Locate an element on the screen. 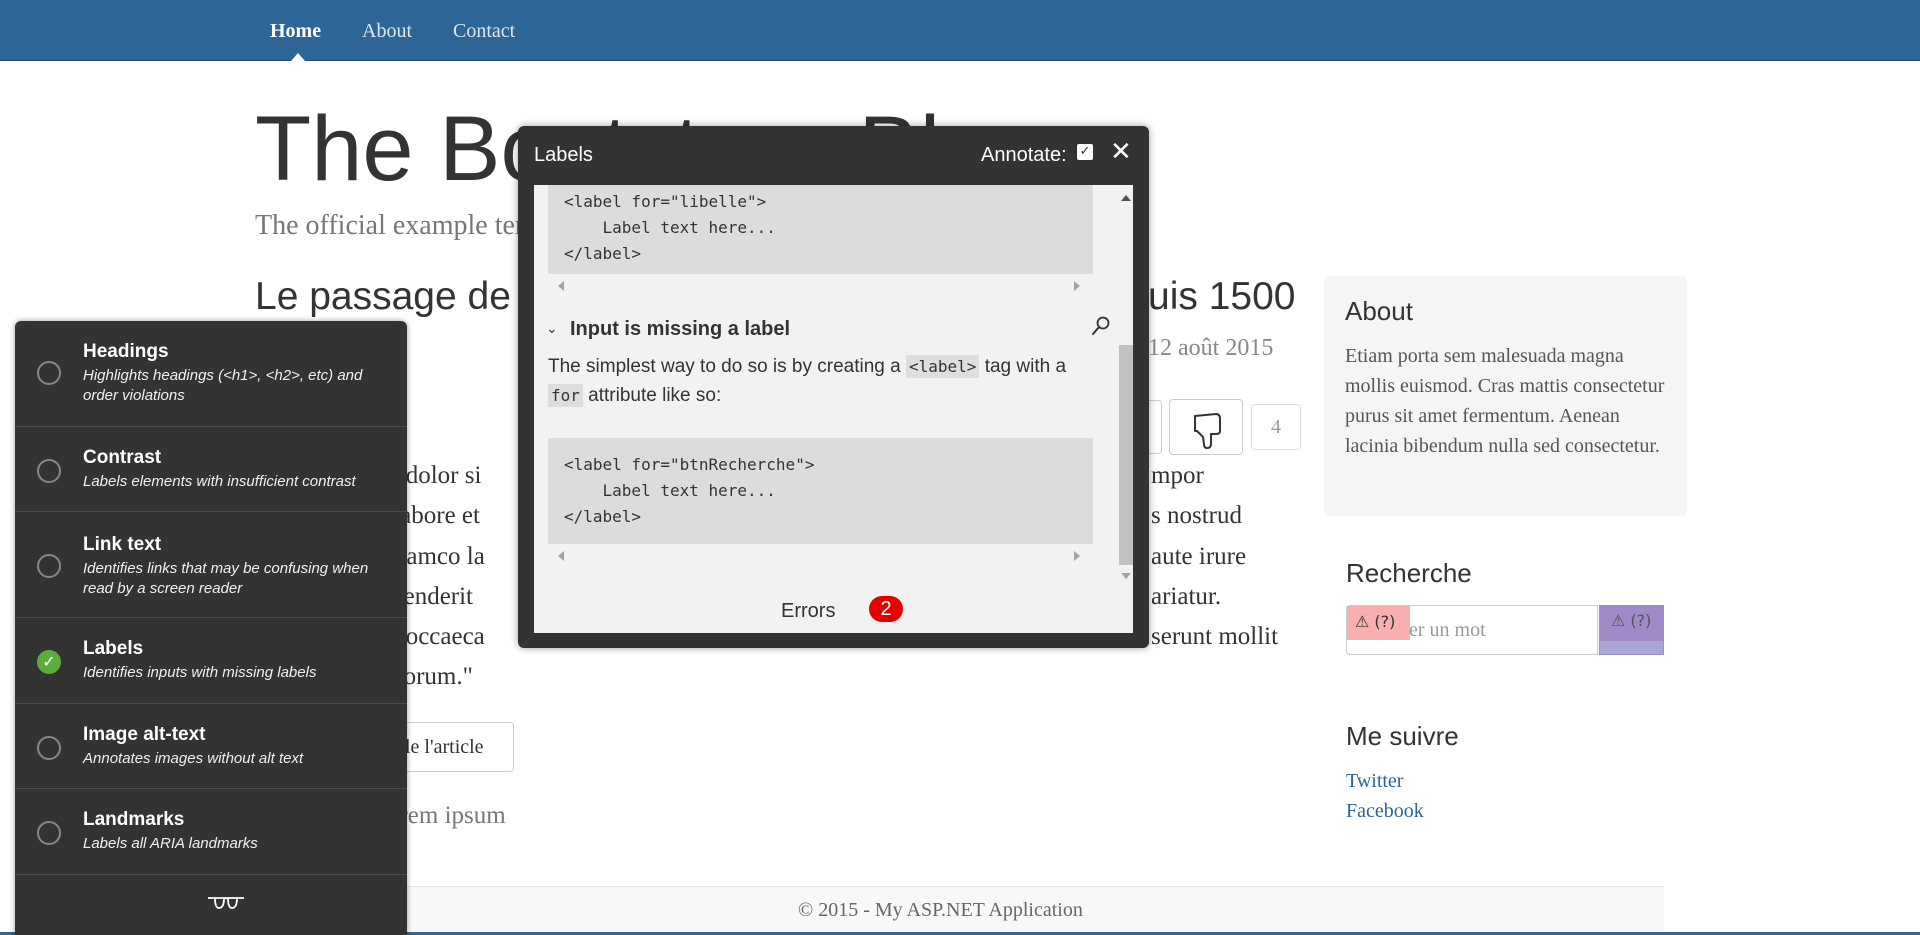  inline-code-for: for is located at coordinates (565, 395).